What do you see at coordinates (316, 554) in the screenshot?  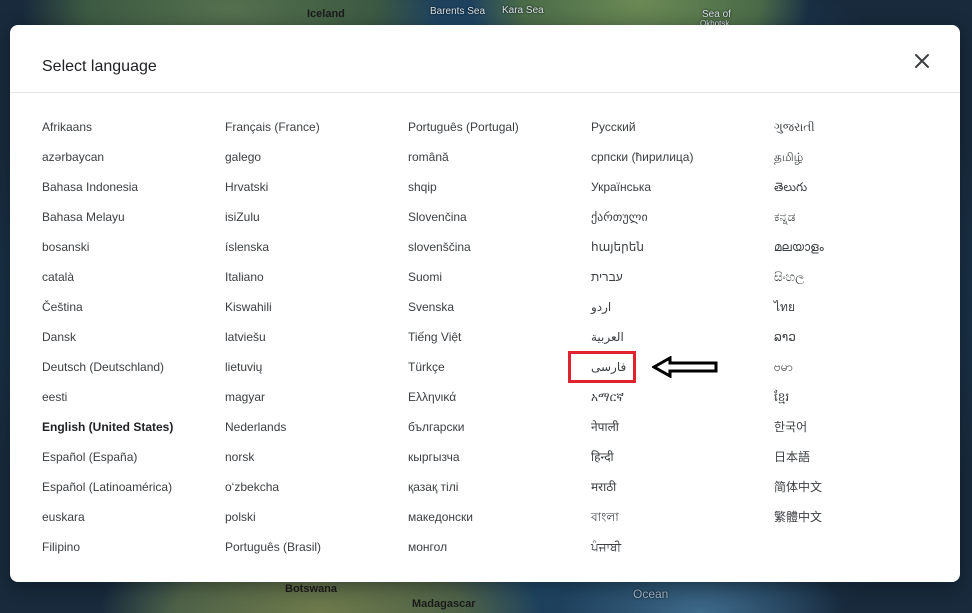 I see `language-option: Português (Brasil)` at bounding box center [316, 554].